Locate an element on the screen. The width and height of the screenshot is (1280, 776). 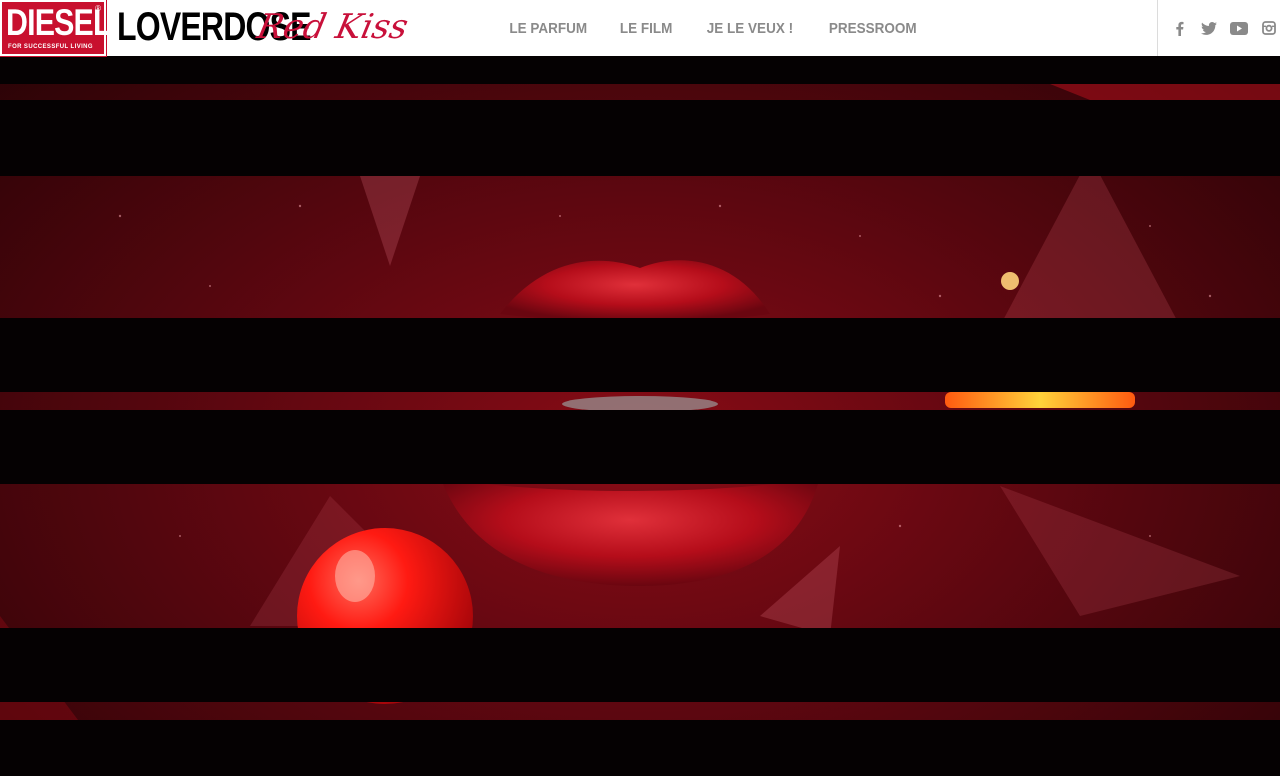
product-subline: Red Kiss is located at coordinates (332, 27).